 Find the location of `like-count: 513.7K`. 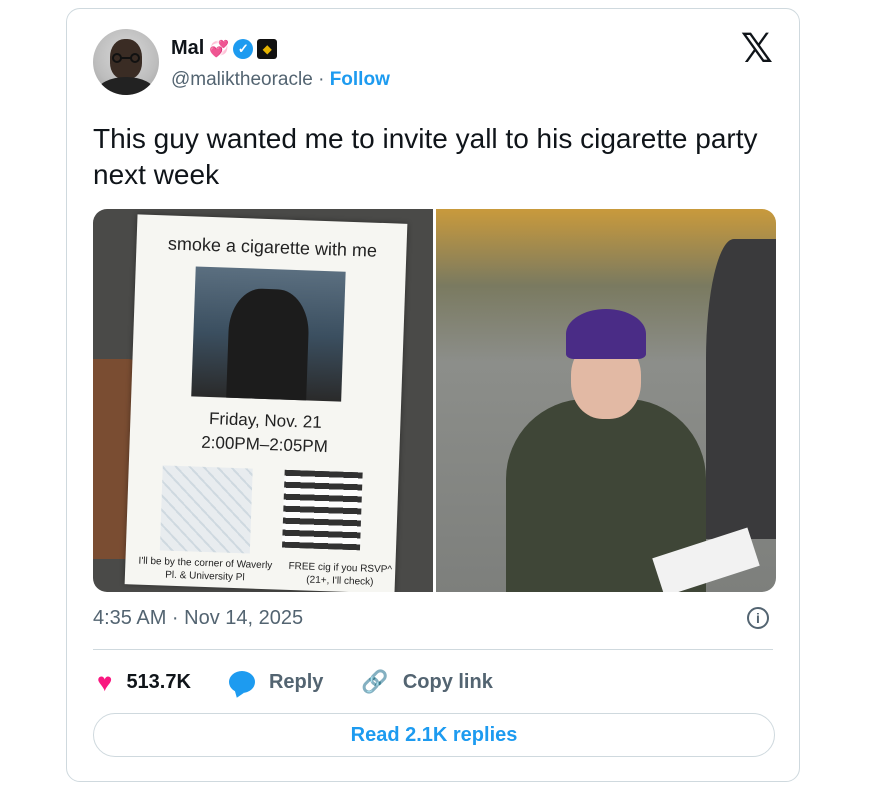

like-count: 513.7K is located at coordinates (158, 681).